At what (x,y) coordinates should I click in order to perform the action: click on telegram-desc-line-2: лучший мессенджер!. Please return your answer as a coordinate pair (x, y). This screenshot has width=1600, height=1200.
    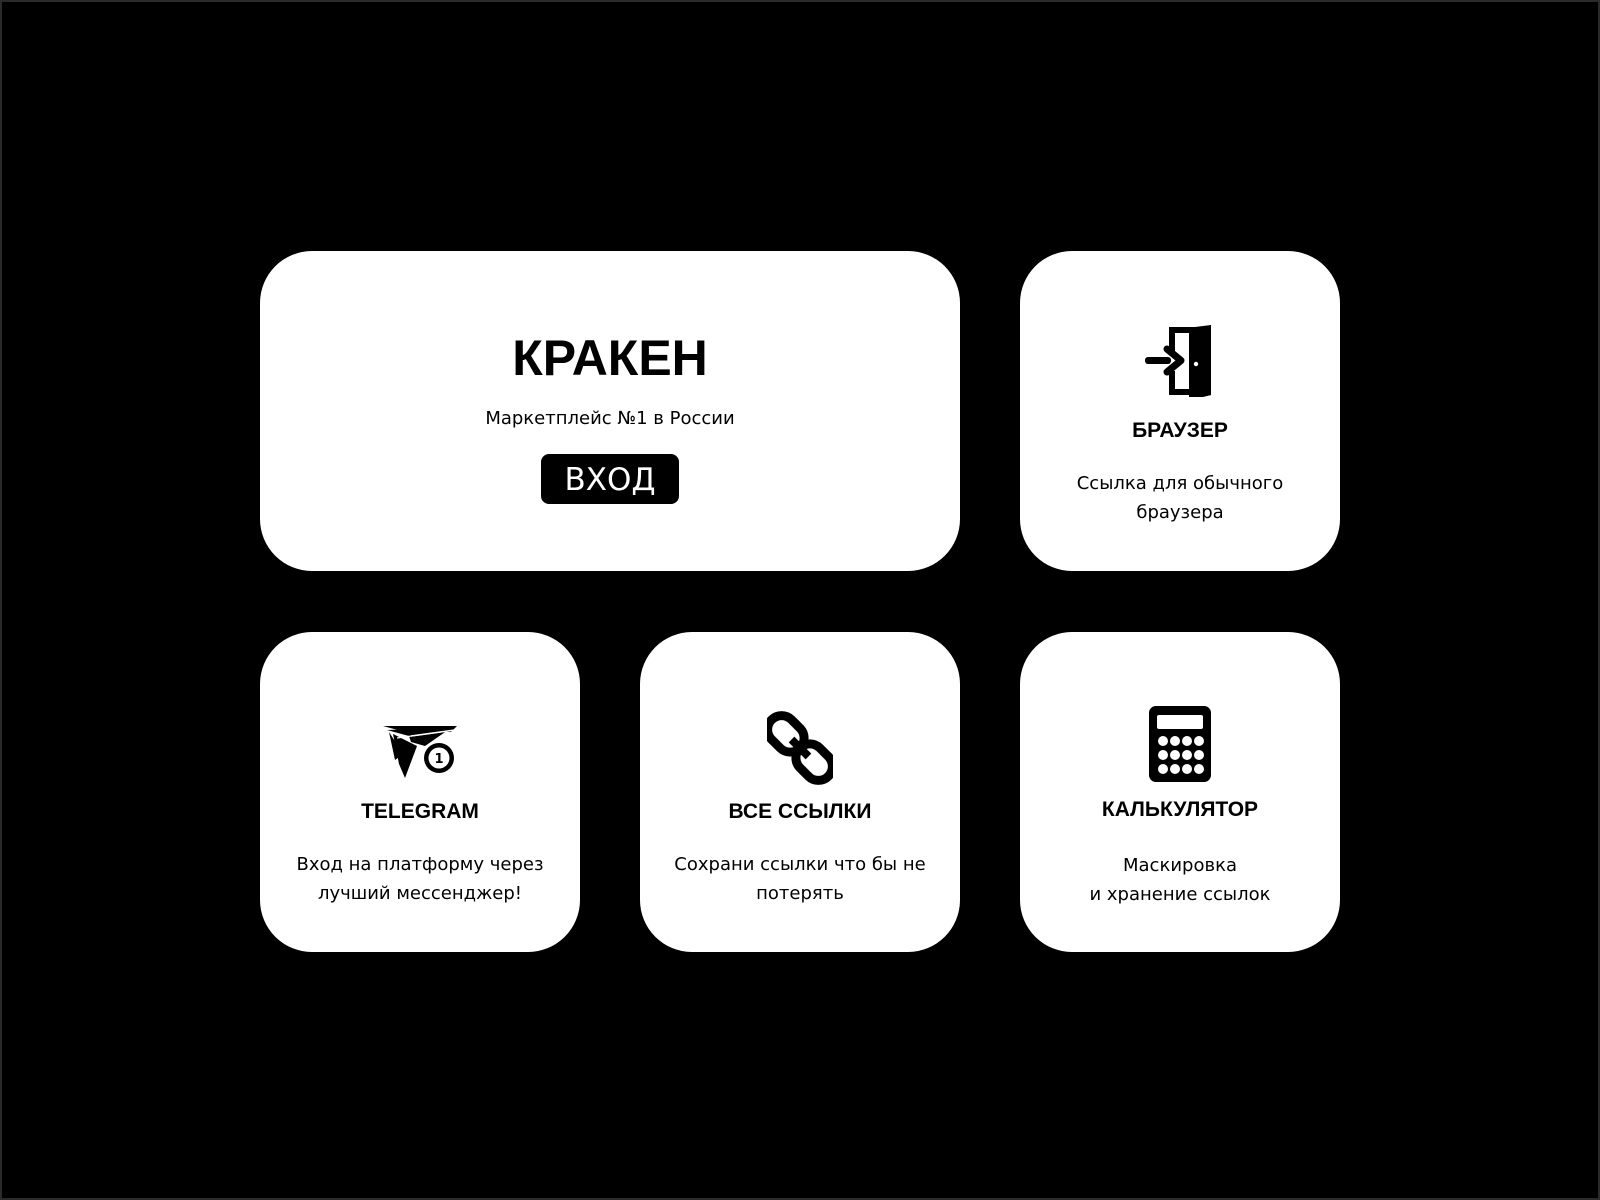
    Looking at the image, I should click on (420, 893).